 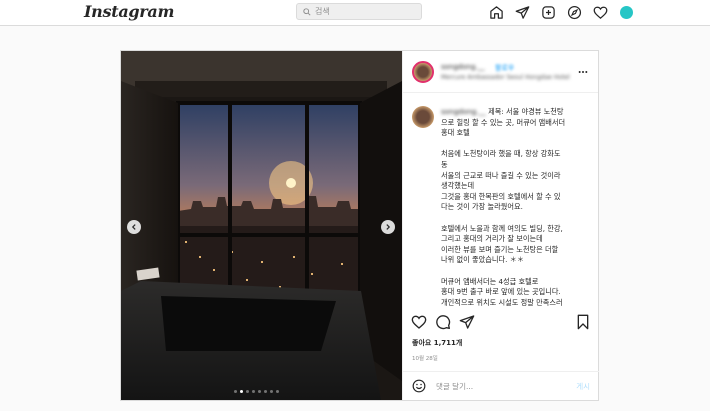 I want to click on more-options-icon, so click(x=583, y=72).